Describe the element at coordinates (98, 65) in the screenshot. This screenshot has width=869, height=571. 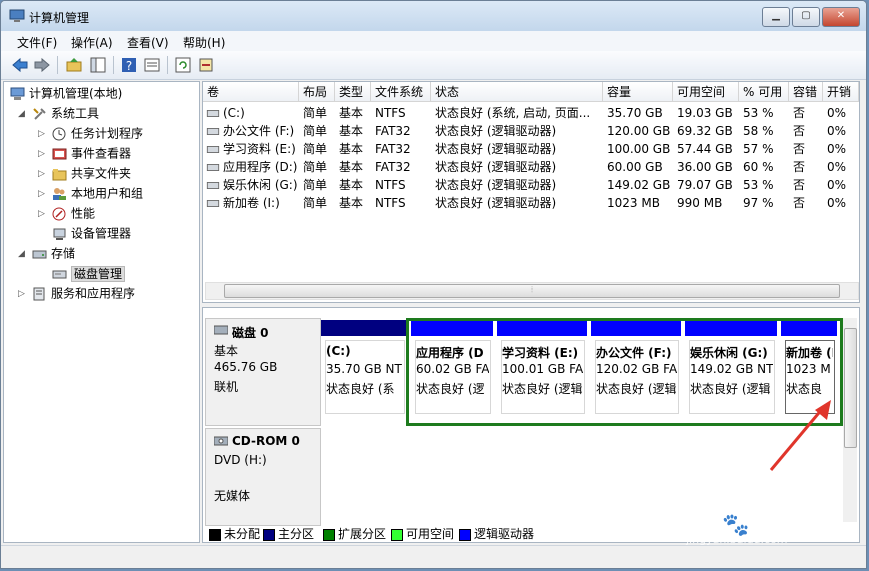
I see `show-hide-tree-icon` at that location.